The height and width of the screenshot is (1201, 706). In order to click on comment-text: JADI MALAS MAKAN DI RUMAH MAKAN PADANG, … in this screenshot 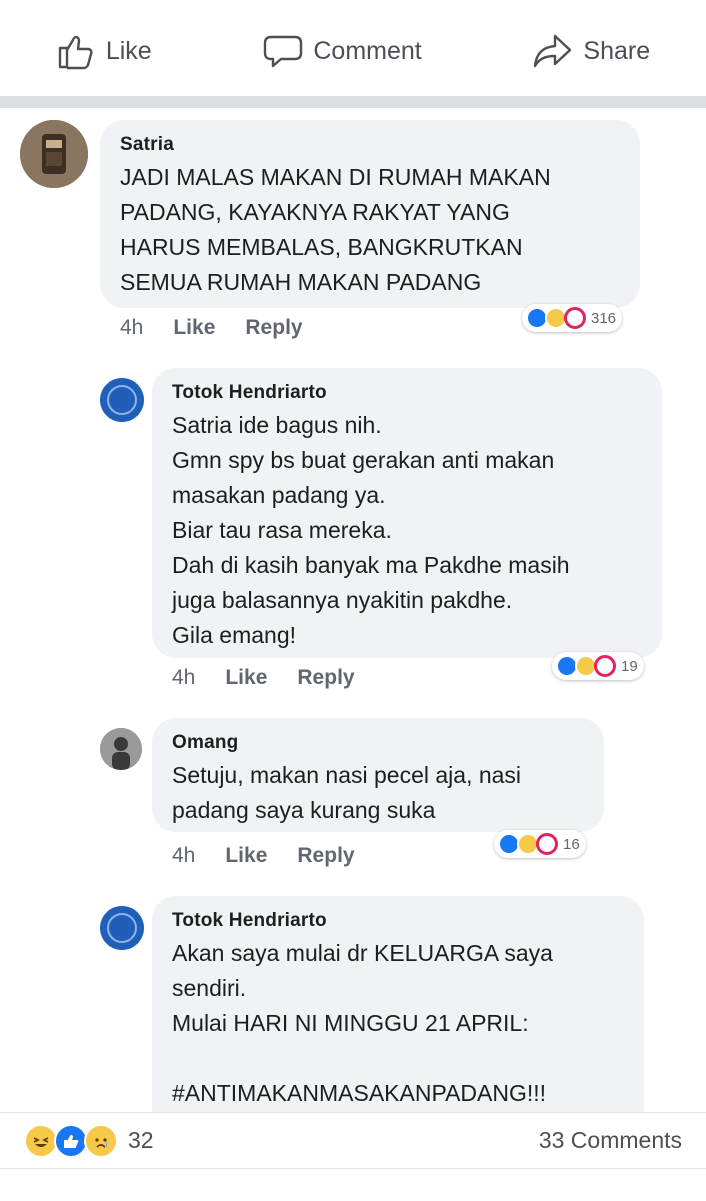, I will do `click(335, 229)`.